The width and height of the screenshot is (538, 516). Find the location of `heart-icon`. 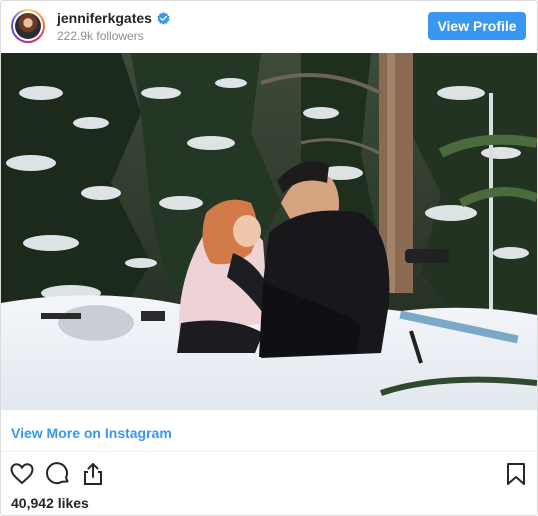

heart-icon is located at coordinates (22, 474).